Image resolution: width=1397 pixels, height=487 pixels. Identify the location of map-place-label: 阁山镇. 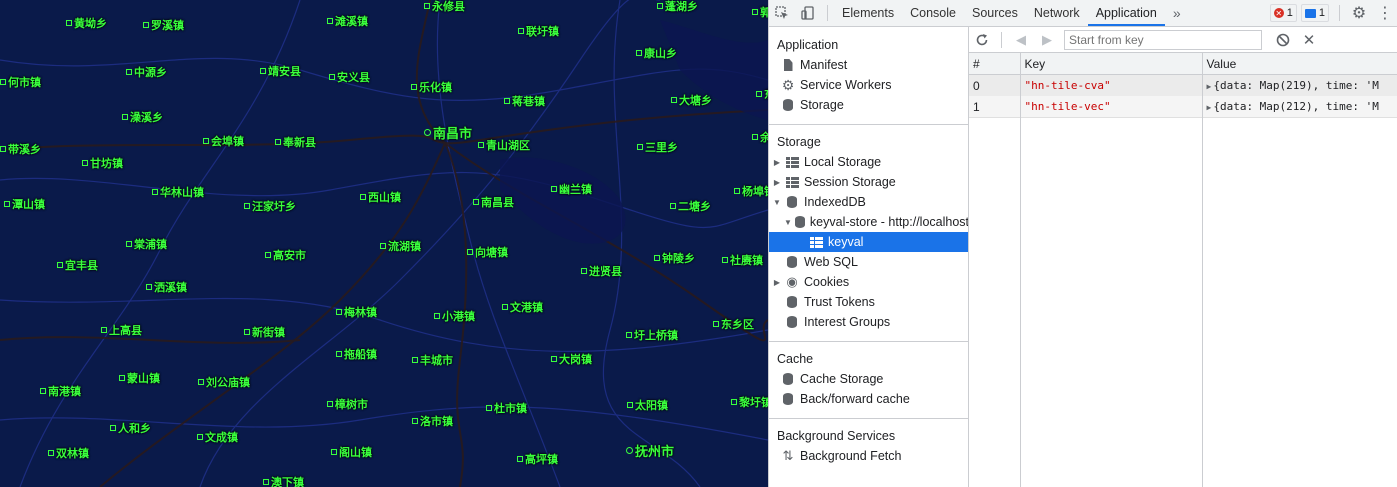
(351, 452).